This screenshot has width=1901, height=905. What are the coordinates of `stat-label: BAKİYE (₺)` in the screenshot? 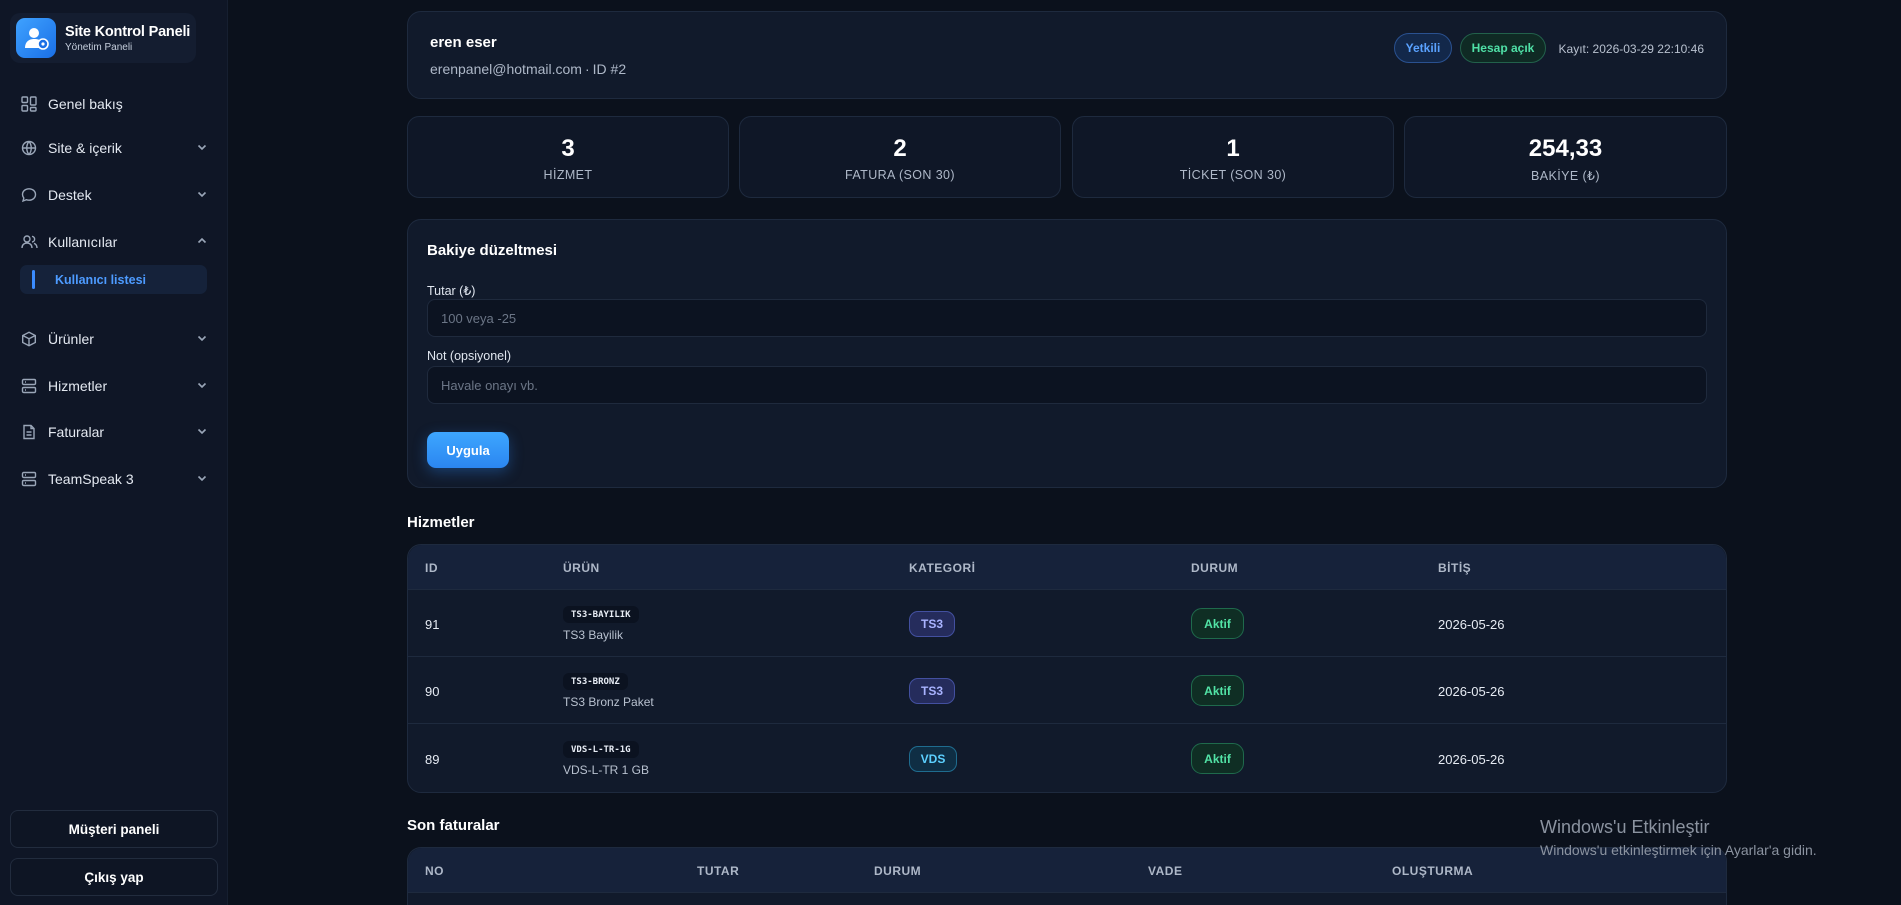 It's located at (1565, 176).